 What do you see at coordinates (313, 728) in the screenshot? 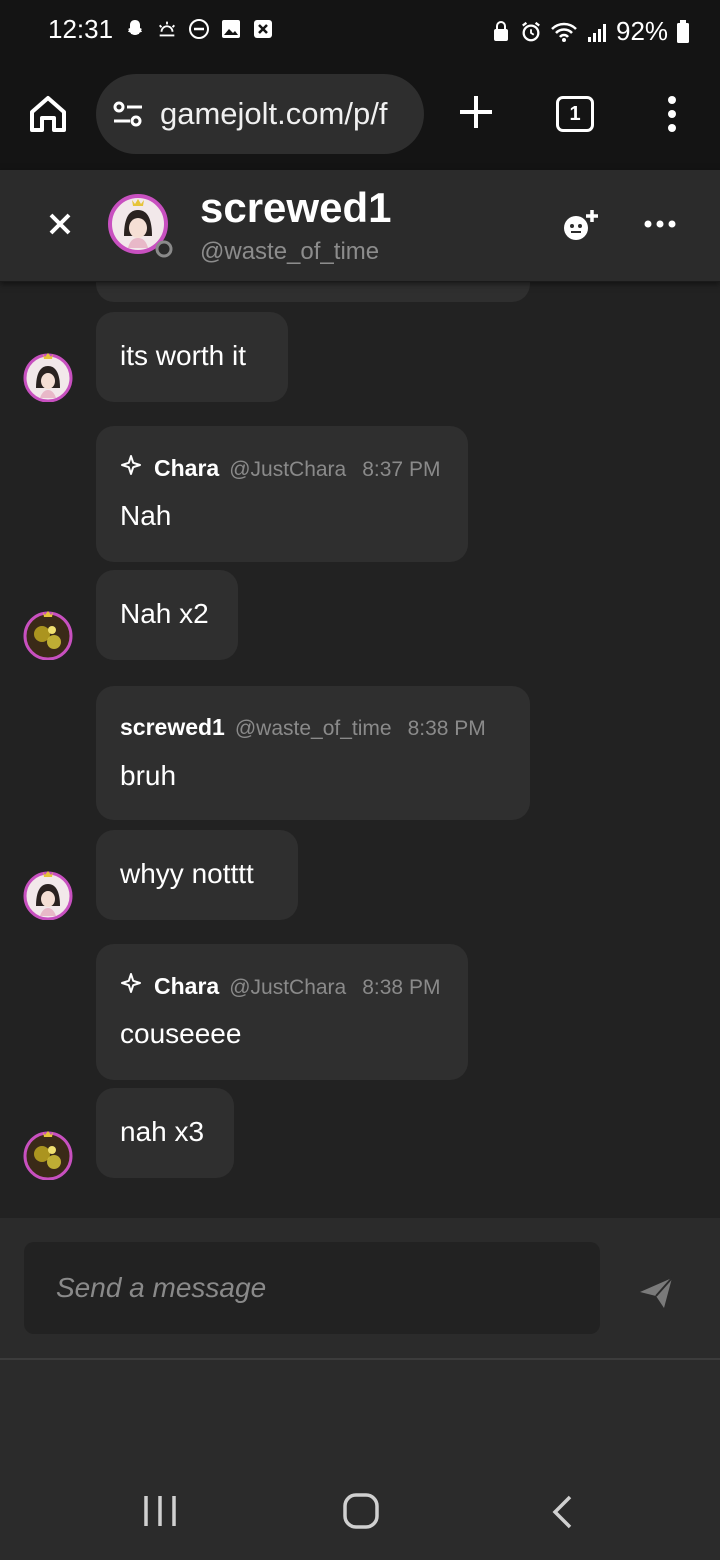
I see `message-handle: @waste_of_time` at bounding box center [313, 728].